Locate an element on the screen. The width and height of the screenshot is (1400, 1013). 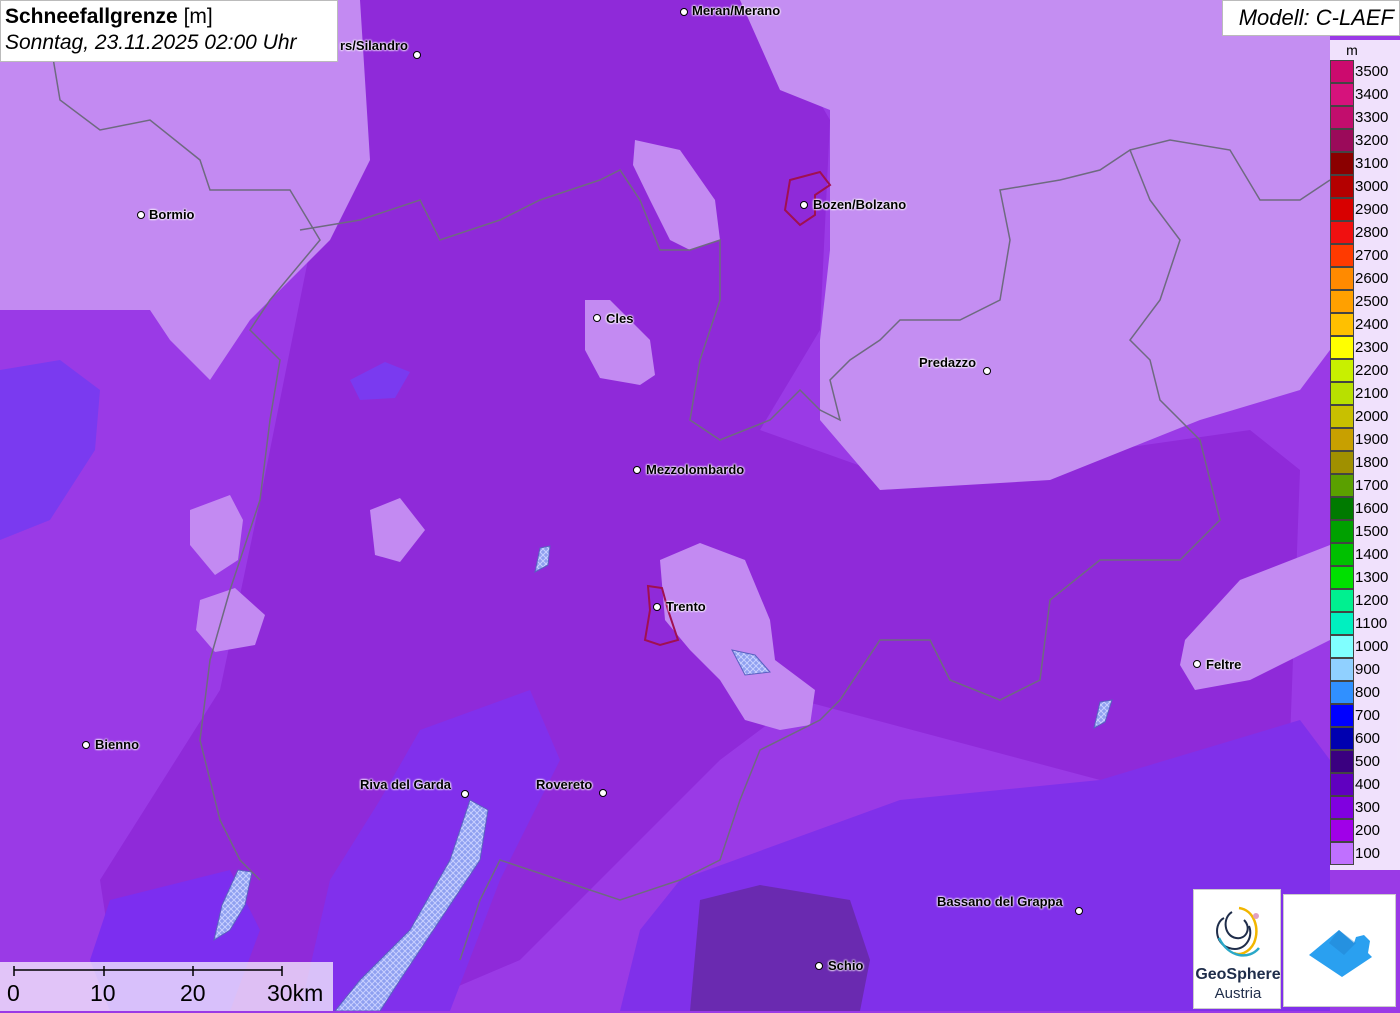
legend-entry: 3200 is located at coordinates (1365, 140).